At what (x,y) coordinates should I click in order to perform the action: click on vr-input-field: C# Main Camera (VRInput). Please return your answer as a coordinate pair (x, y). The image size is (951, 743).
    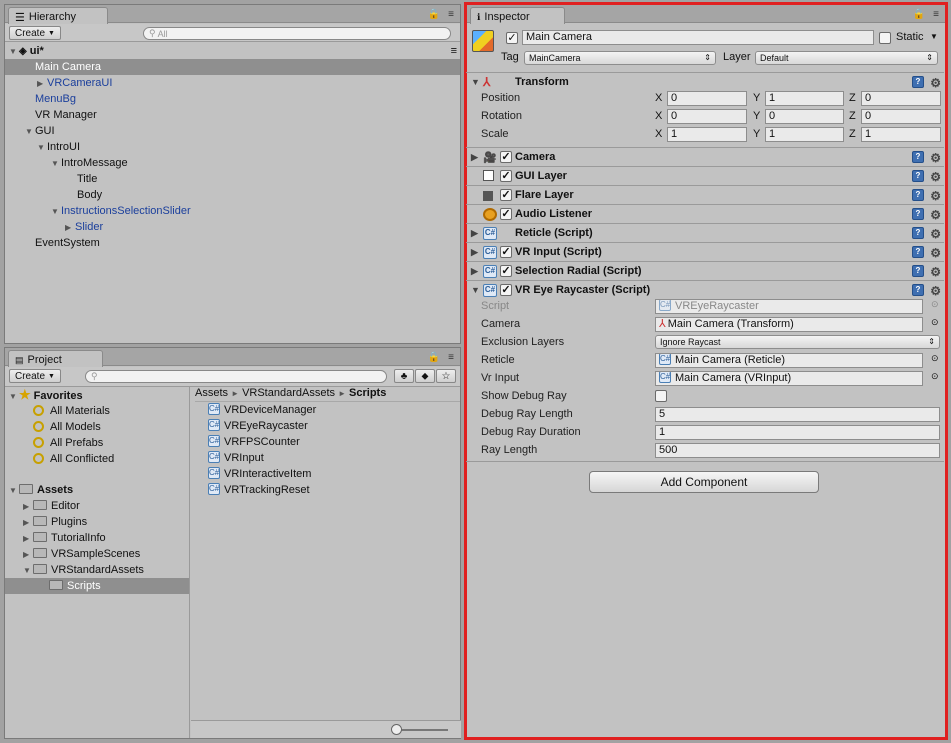
    Looking at the image, I should click on (789, 378).